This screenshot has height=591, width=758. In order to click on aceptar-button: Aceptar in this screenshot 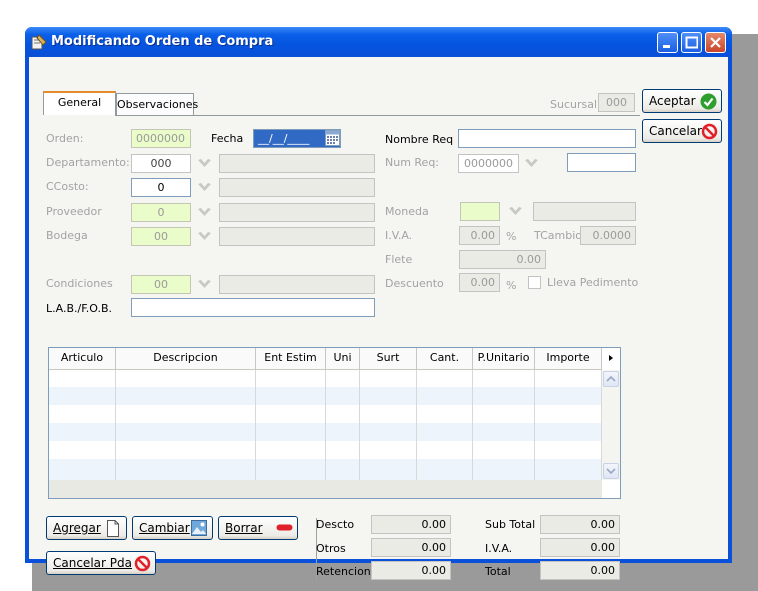, I will do `click(682, 101)`.